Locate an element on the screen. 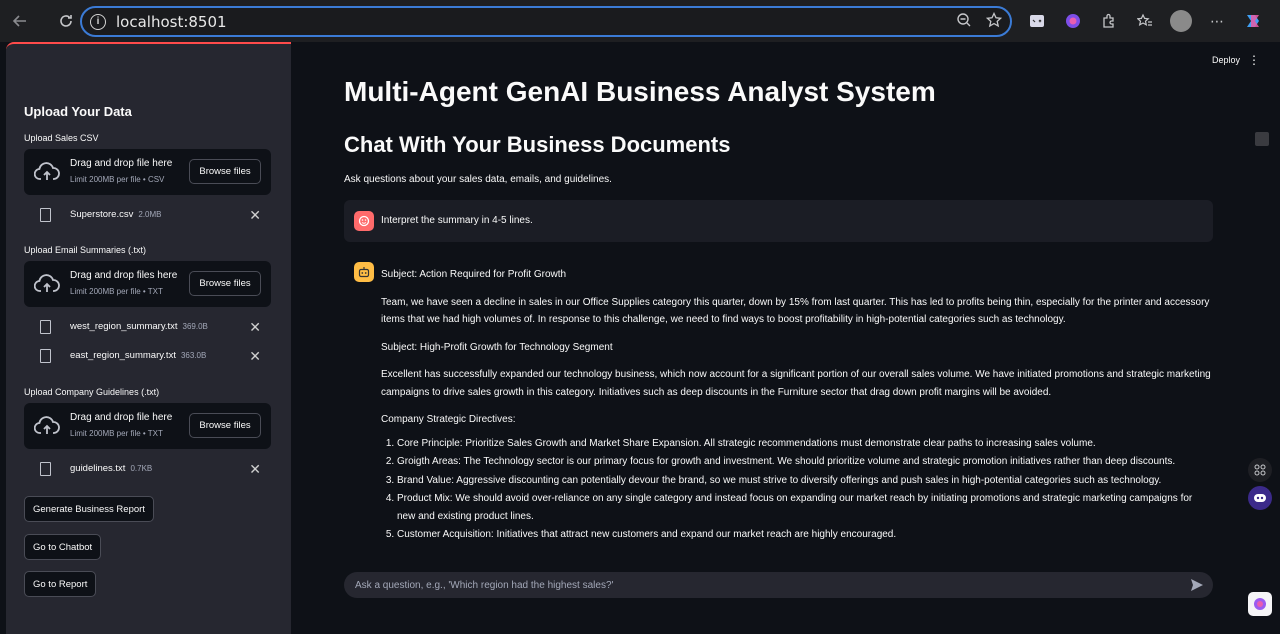 The width and height of the screenshot is (1280, 634). uploaded-file: west_region_summary.txt 369.0B ✕ is located at coordinates (147, 327).